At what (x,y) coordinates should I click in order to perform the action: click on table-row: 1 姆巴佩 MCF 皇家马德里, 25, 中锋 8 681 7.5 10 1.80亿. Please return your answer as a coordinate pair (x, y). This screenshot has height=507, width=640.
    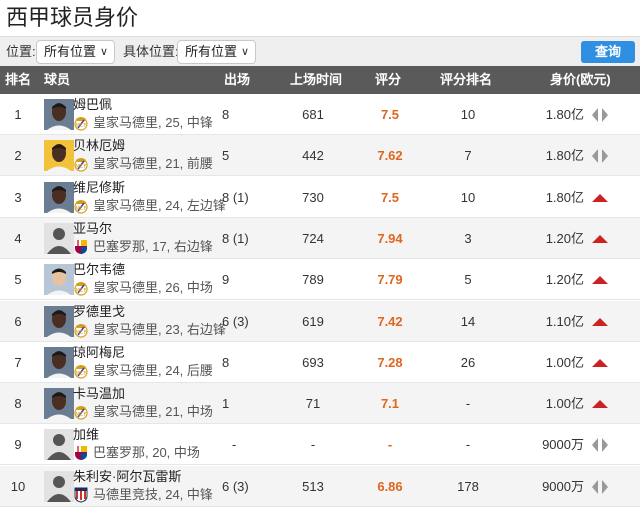
    Looking at the image, I should click on (320, 114).